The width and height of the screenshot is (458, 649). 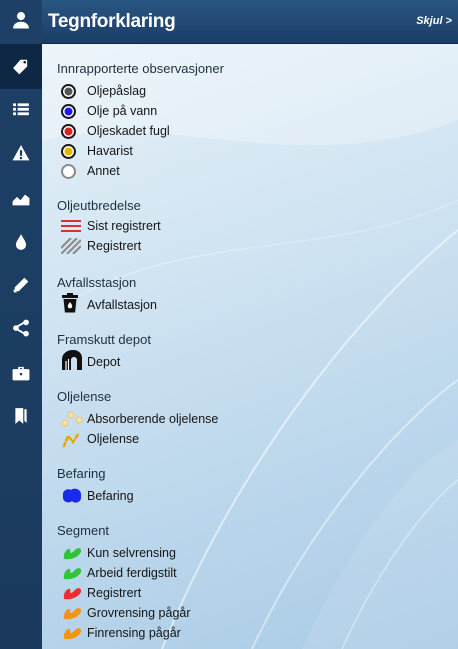 I want to click on depot-icon, so click(x=72, y=360).